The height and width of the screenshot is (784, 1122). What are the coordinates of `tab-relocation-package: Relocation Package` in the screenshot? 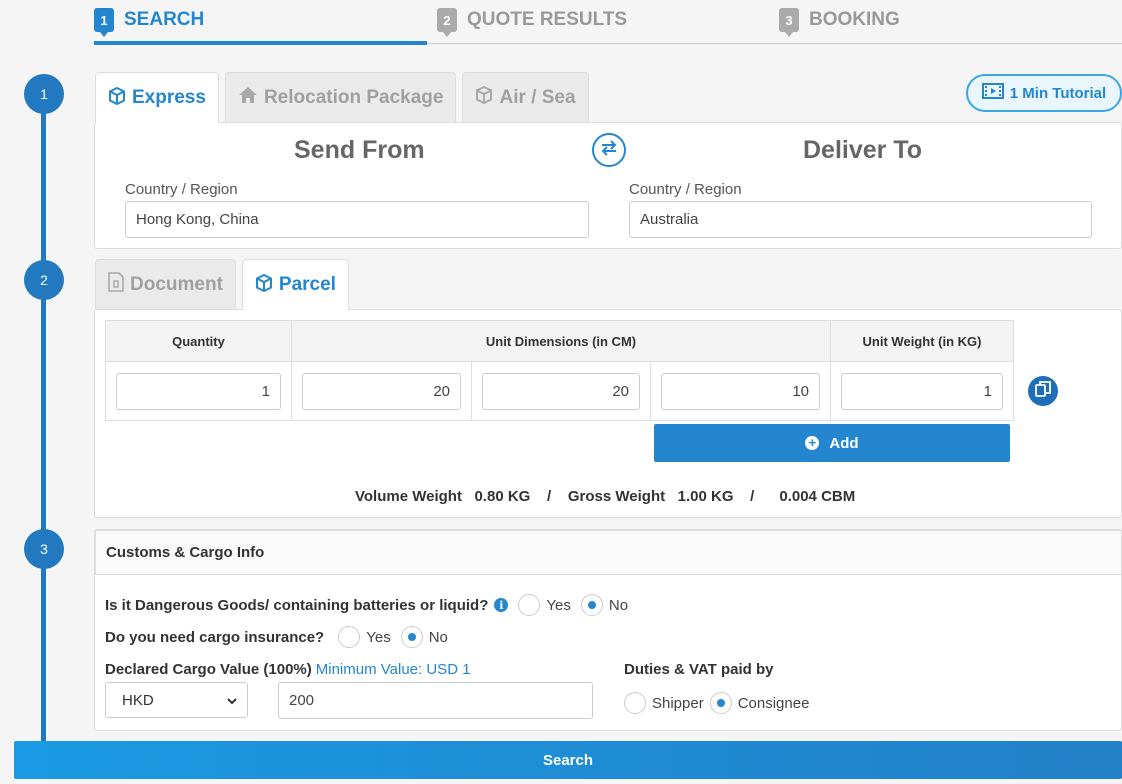 It's located at (340, 97).